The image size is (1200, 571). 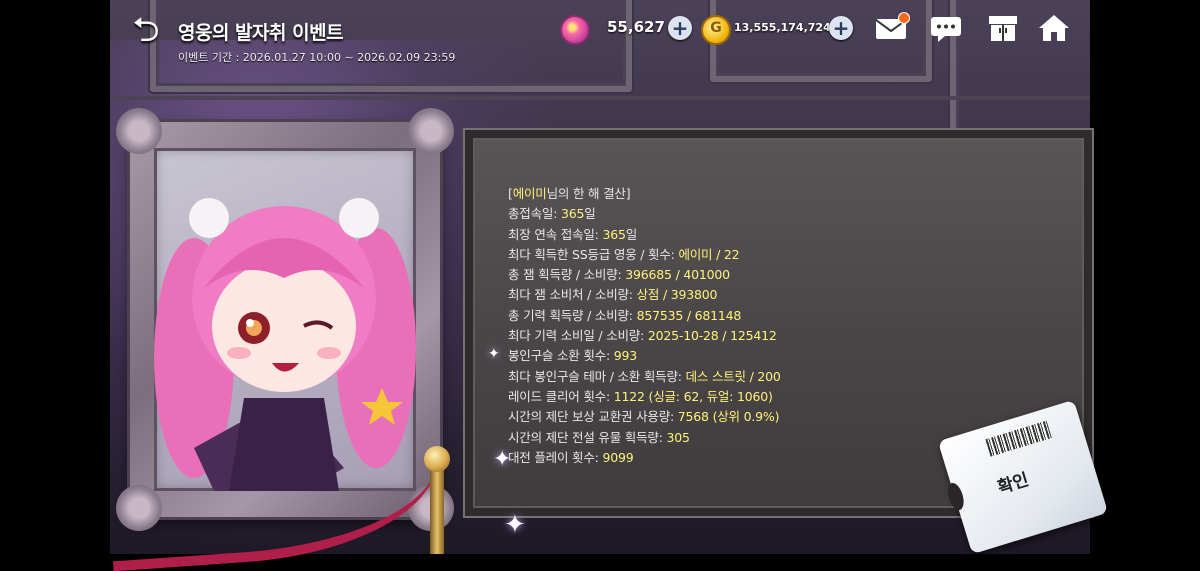 I want to click on summary-line-value: 상점 / 393800, so click(x=677, y=295).